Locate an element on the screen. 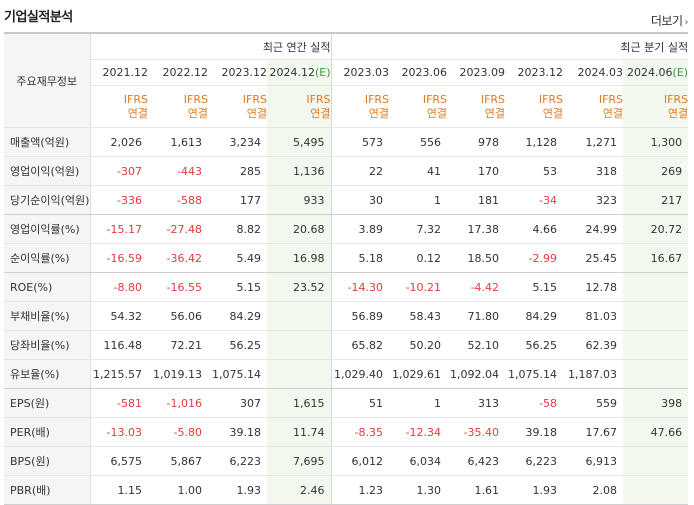  table-cell: 1.30 is located at coordinates (418, 490).